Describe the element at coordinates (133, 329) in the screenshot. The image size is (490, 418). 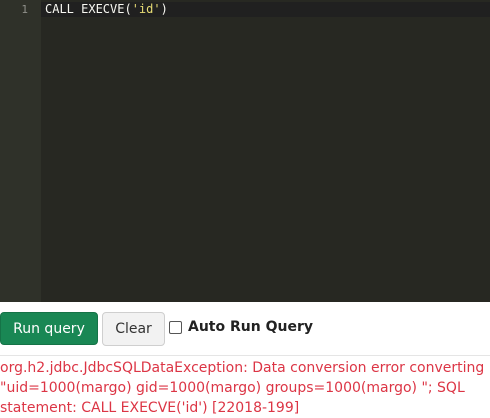
I see `clear-button: Clear` at that location.